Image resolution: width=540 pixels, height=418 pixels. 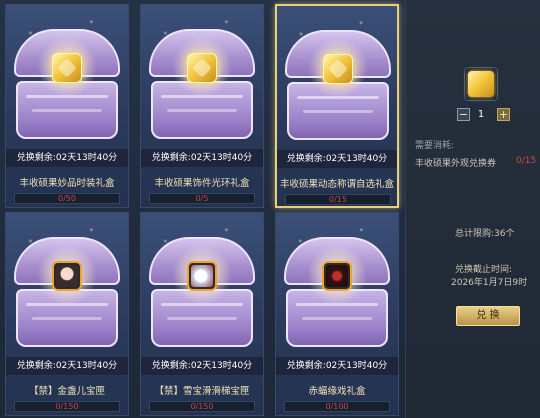 I want to click on redeem-button: 兑 换, so click(x=488, y=316).